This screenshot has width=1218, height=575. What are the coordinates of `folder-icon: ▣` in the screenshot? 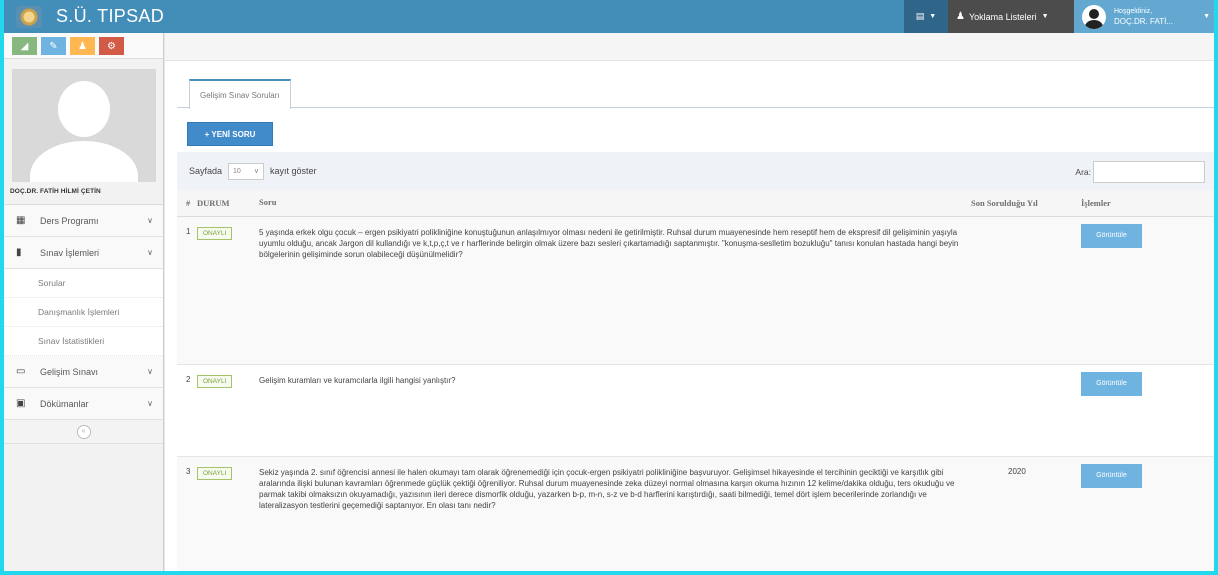 It's located at (21, 403).